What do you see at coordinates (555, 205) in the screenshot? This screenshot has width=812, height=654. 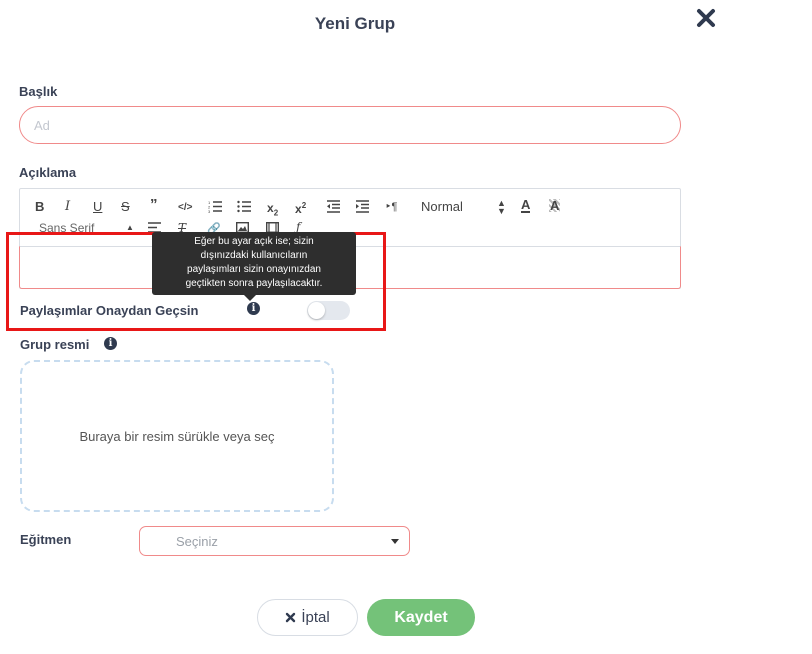 I see `background-color-icon: A` at bounding box center [555, 205].